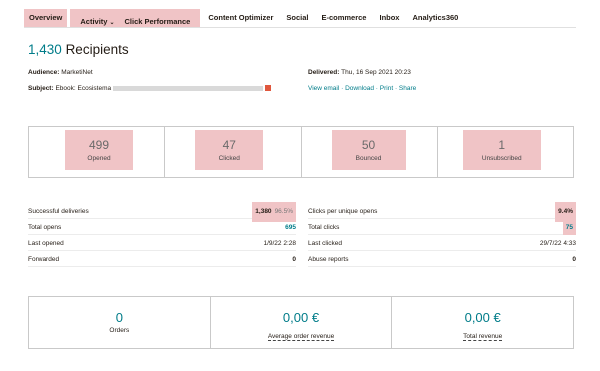 The image size is (600, 371). I want to click on kv-total-clicks: Total clicks 75, so click(442, 227).